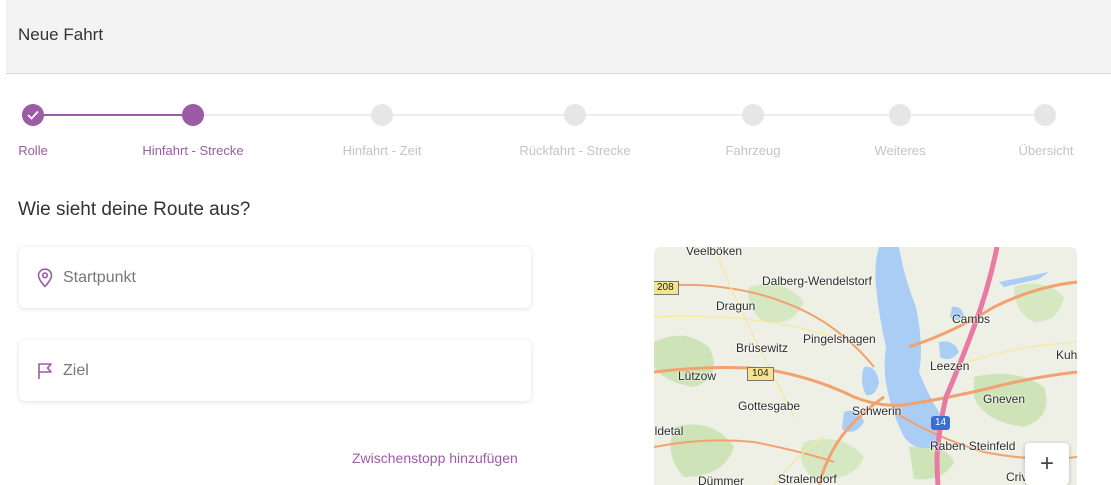 The width and height of the screenshot is (1111, 485). Describe the element at coordinates (1046, 150) in the screenshot. I see `step-label-uebersicht: Übersicht` at that location.